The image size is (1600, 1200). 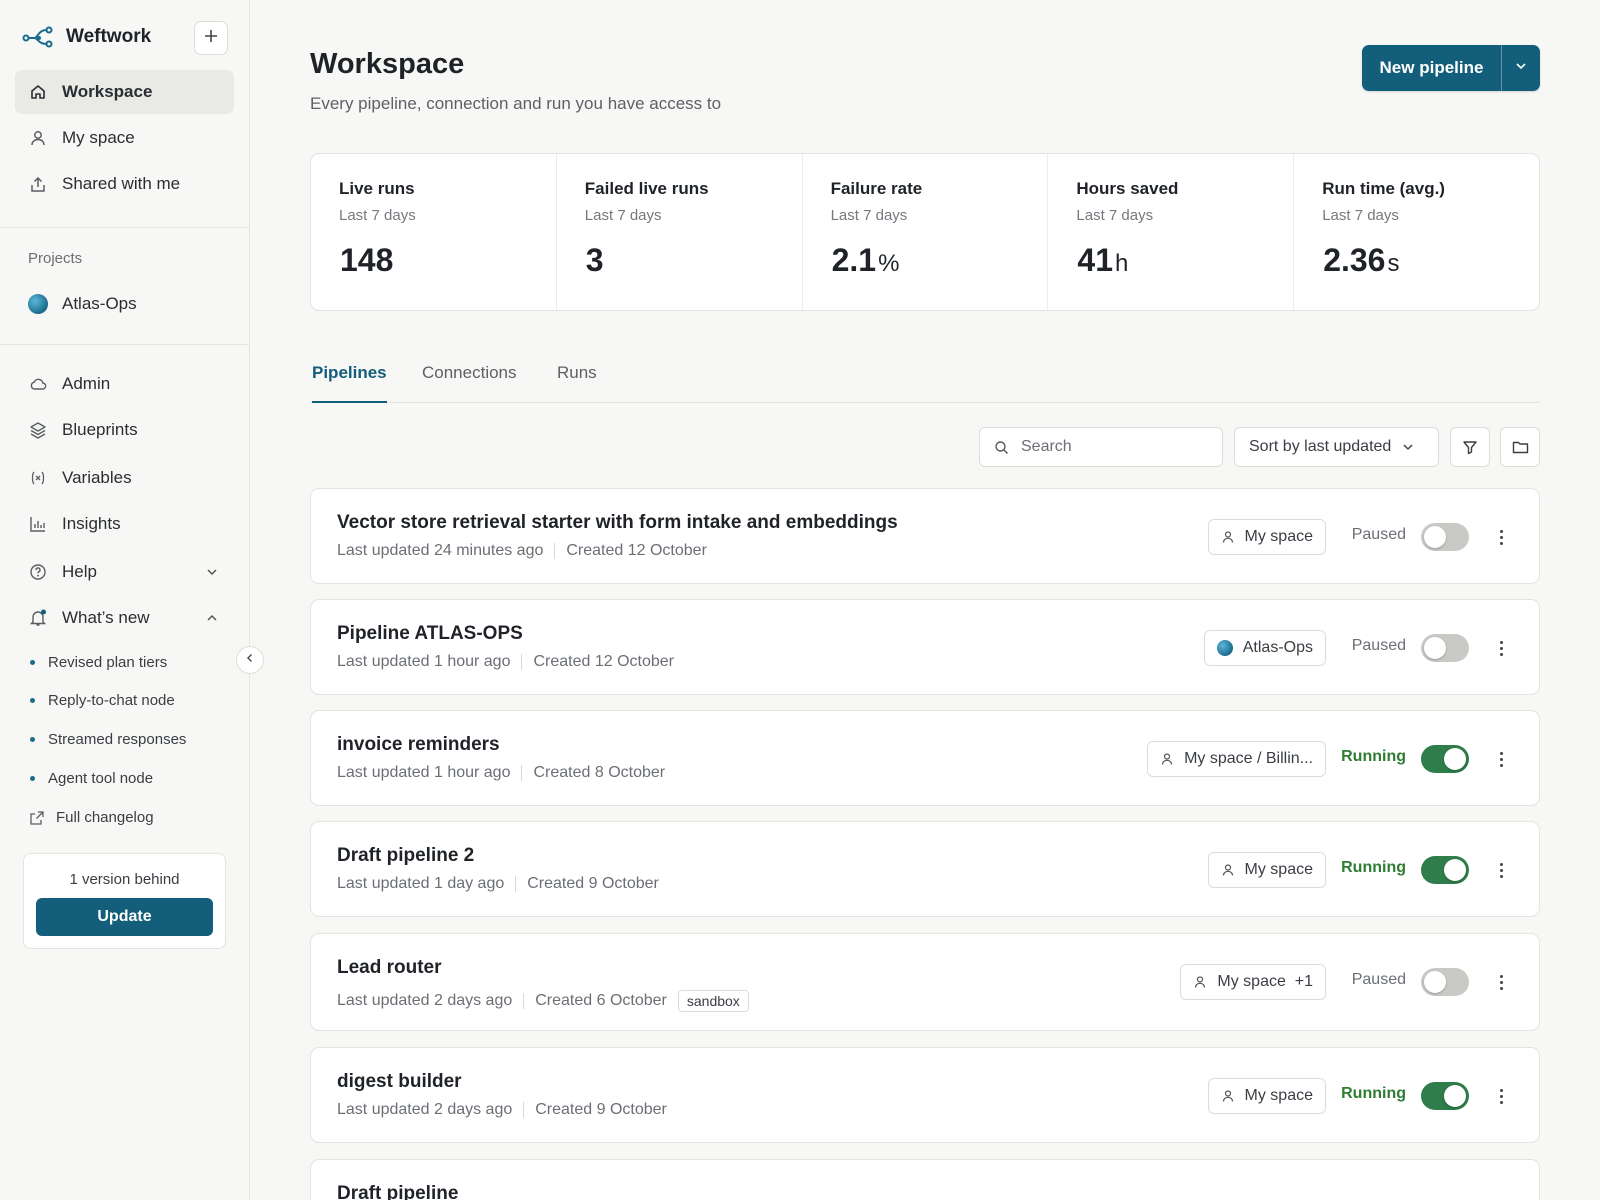 What do you see at coordinates (434, 232) in the screenshot?
I see `stat-live-runs: Live runs Last 7 days 148` at bounding box center [434, 232].